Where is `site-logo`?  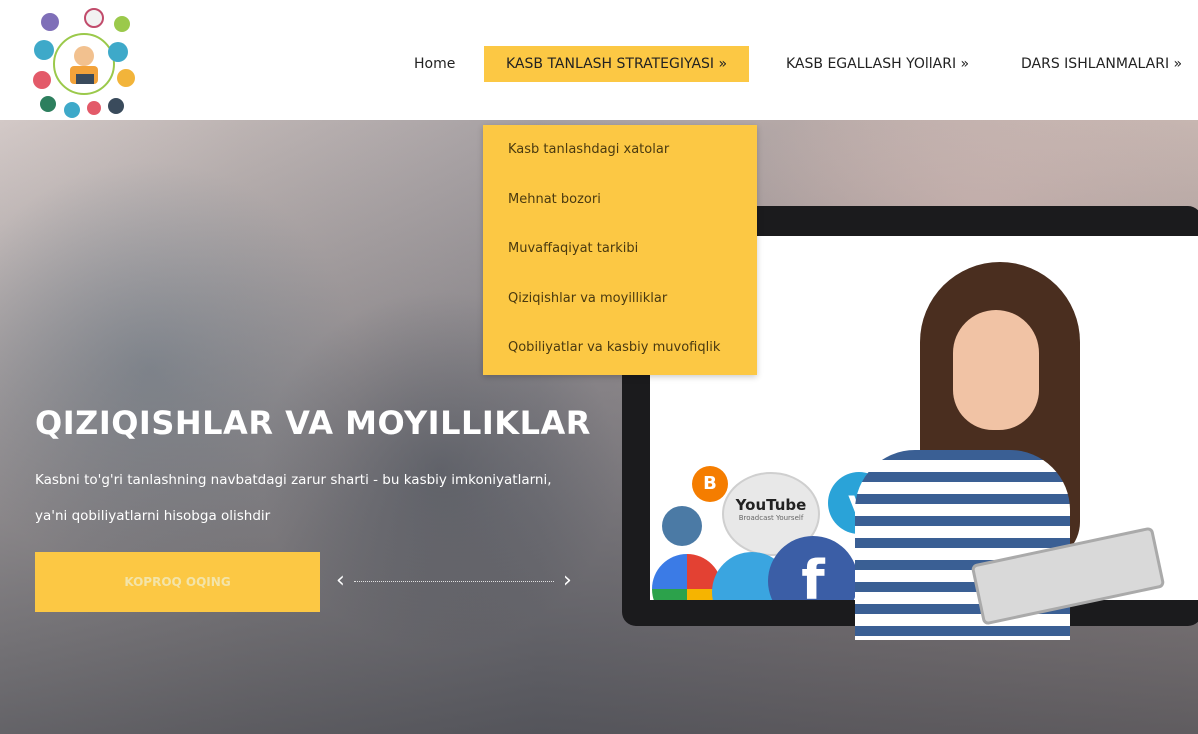
site-logo is located at coordinates (84, 63).